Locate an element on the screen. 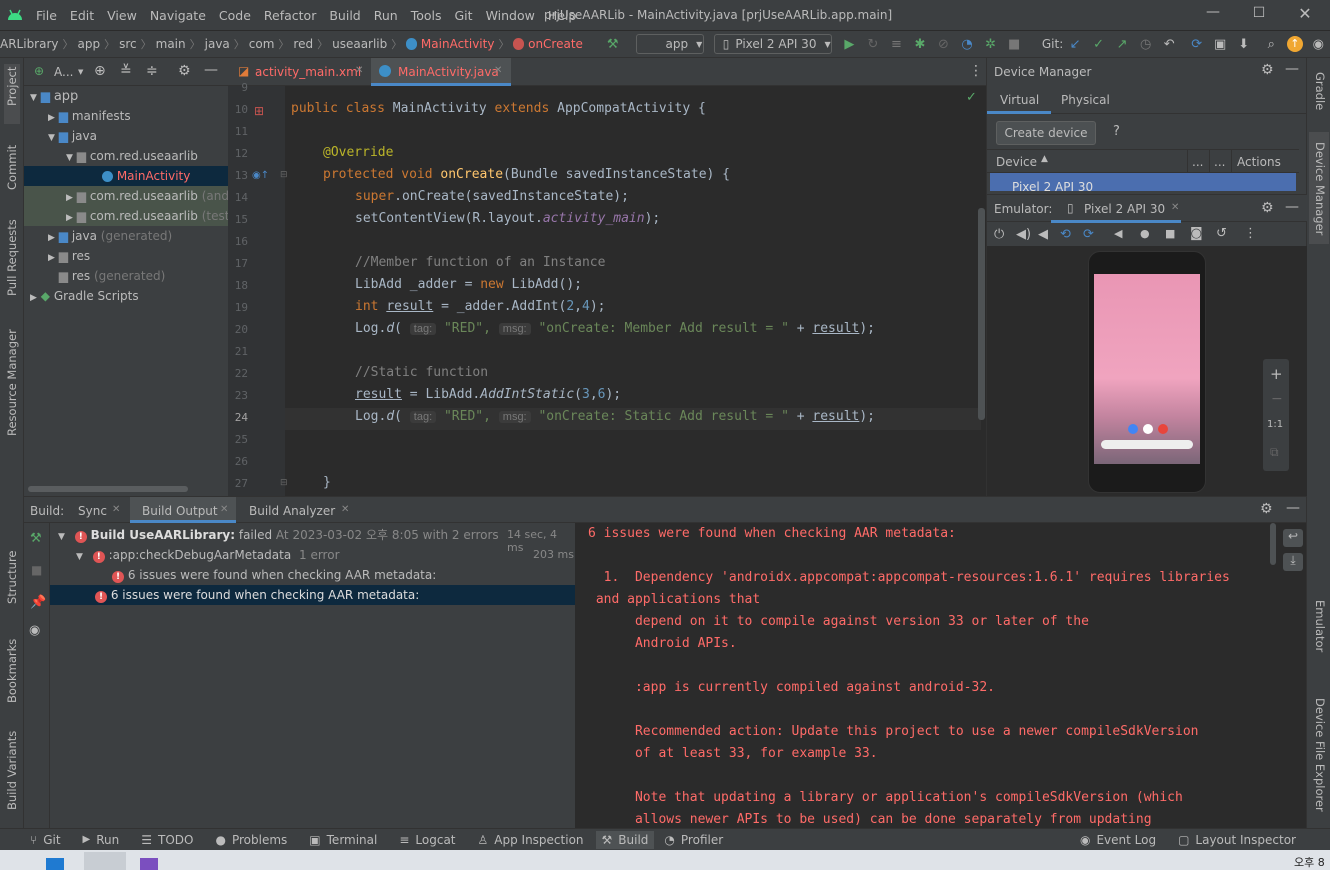 This screenshot has width=1330, height=870. status-logcat: ≡ Logcat is located at coordinates (427, 840).